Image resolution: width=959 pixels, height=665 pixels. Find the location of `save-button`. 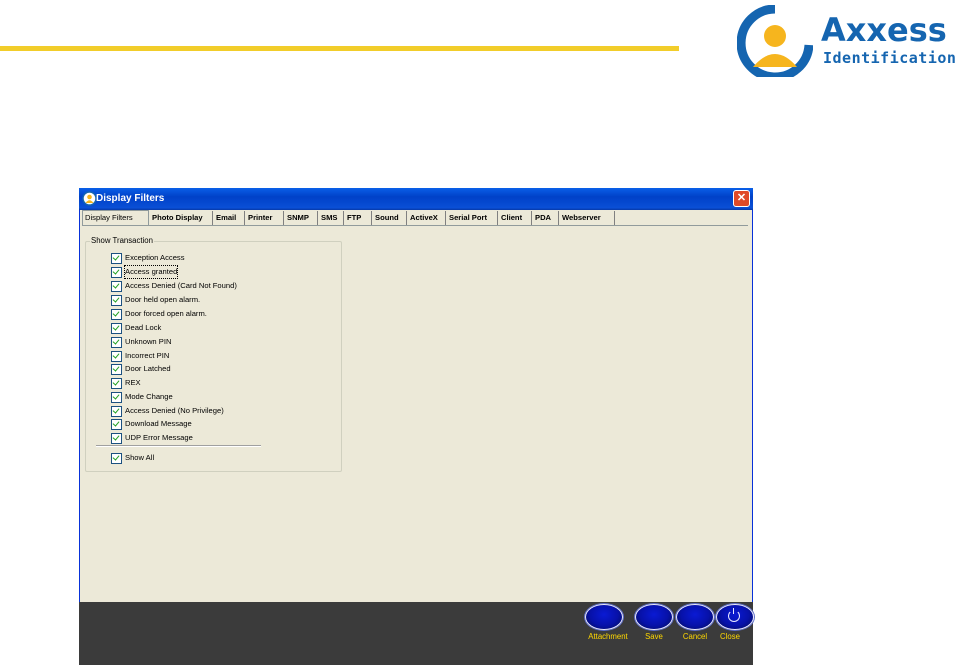

save-button is located at coordinates (654, 617).